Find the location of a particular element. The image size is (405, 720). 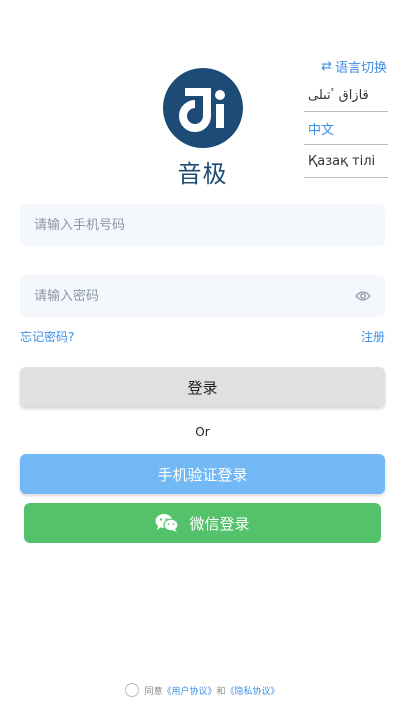

password-input is located at coordinates (202, 296).